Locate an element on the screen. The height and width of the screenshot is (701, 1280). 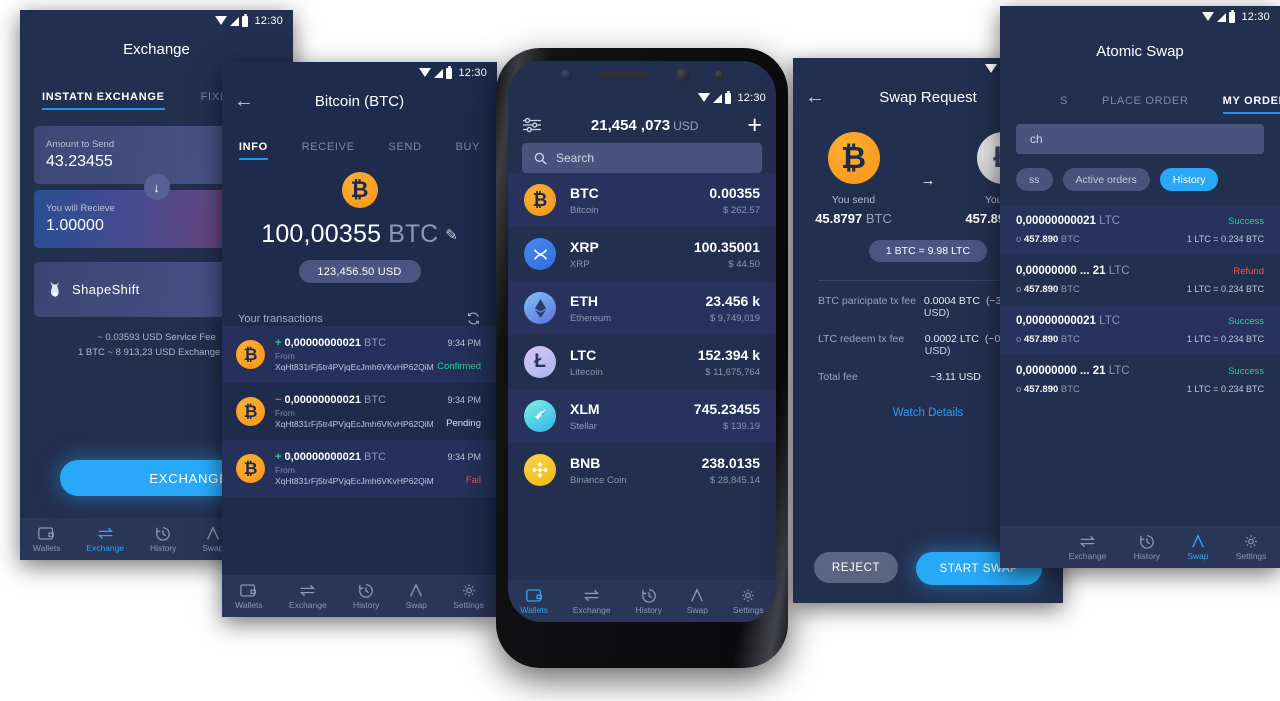
tx-meta: 9:34 PM Fail is located at coordinates (464, 469).